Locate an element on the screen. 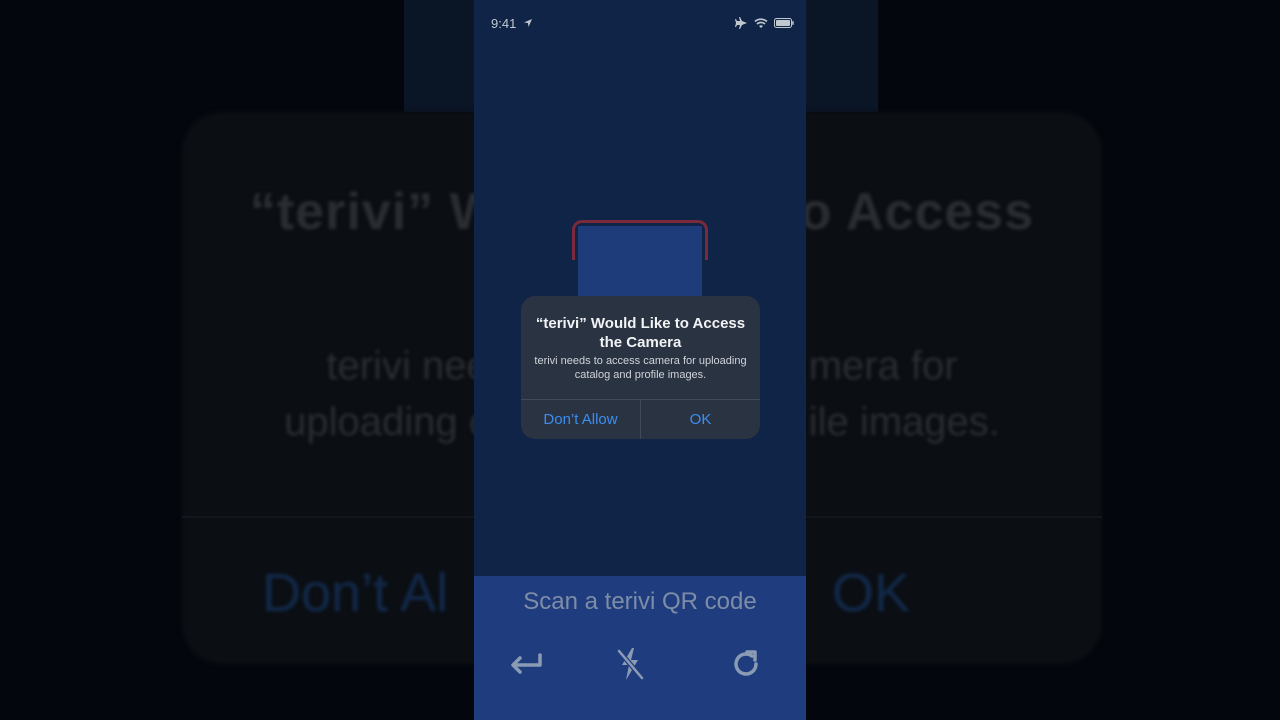 This screenshot has width=1280, height=720. back-arrow-icon is located at coordinates (526, 663).